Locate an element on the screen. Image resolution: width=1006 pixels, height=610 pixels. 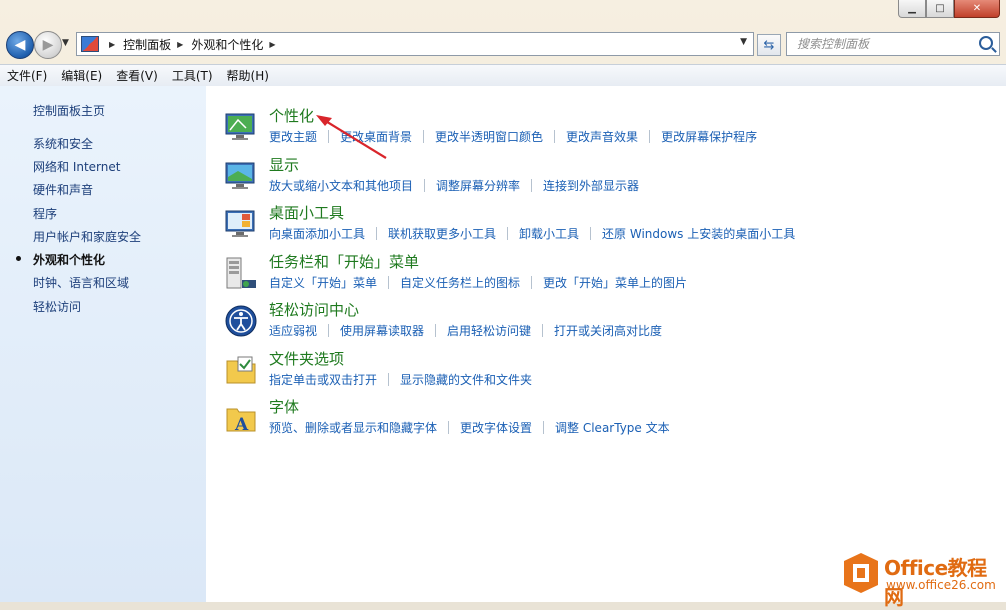
minimize-button: ▁ is located at coordinates (912, 9).